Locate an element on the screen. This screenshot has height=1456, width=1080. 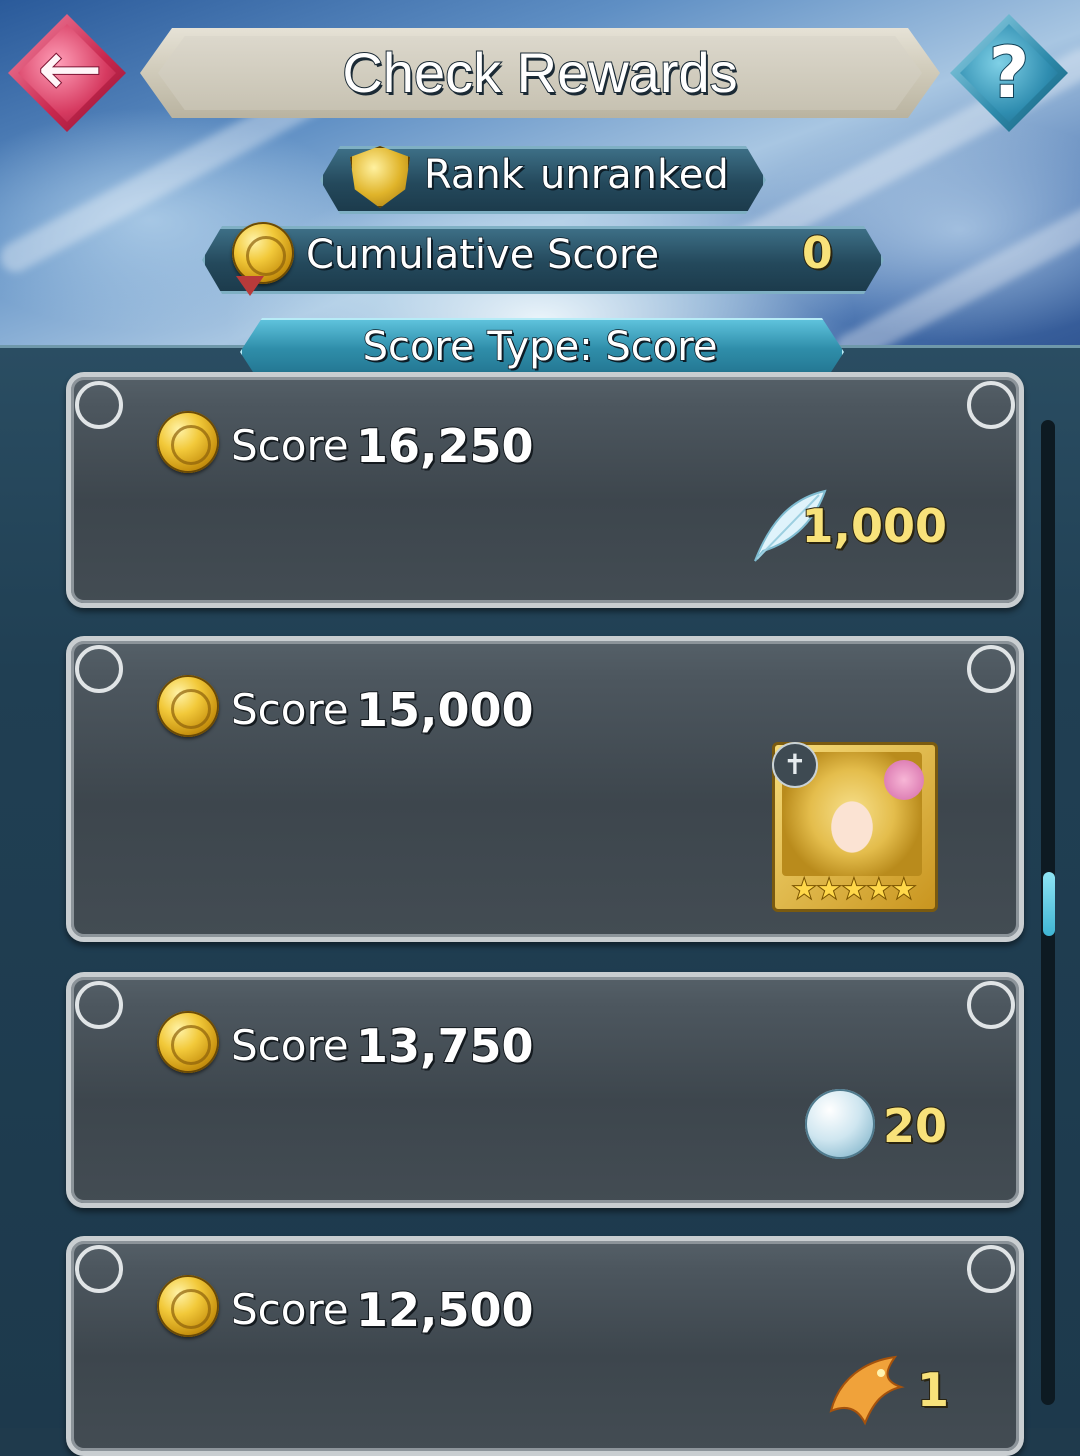
cumulative-score-value: 0 is located at coordinates (817, 253).